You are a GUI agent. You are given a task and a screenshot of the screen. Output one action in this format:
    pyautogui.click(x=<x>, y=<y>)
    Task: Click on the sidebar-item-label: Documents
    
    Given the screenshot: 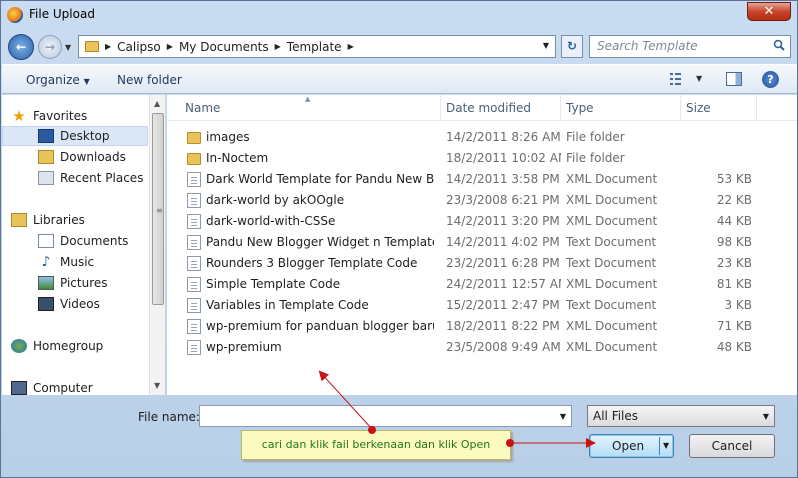 What is the action you would take?
    pyautogui.click(x=94, y=241)
    